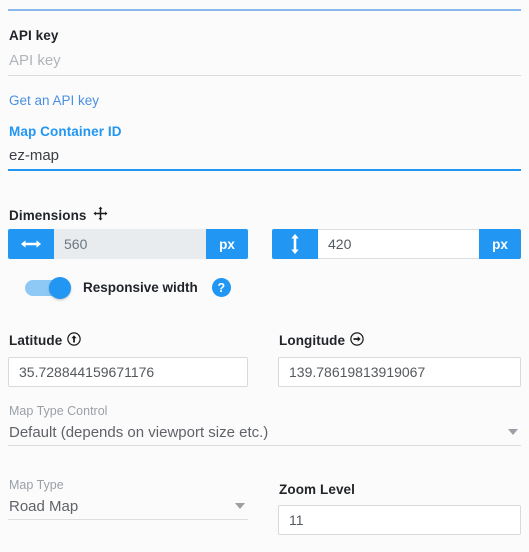 The height and width of the screenshot is (552, 529). Describe the element at coordinates (31, 244) in the screenshot. I see `width-arrow-icon` at that location.